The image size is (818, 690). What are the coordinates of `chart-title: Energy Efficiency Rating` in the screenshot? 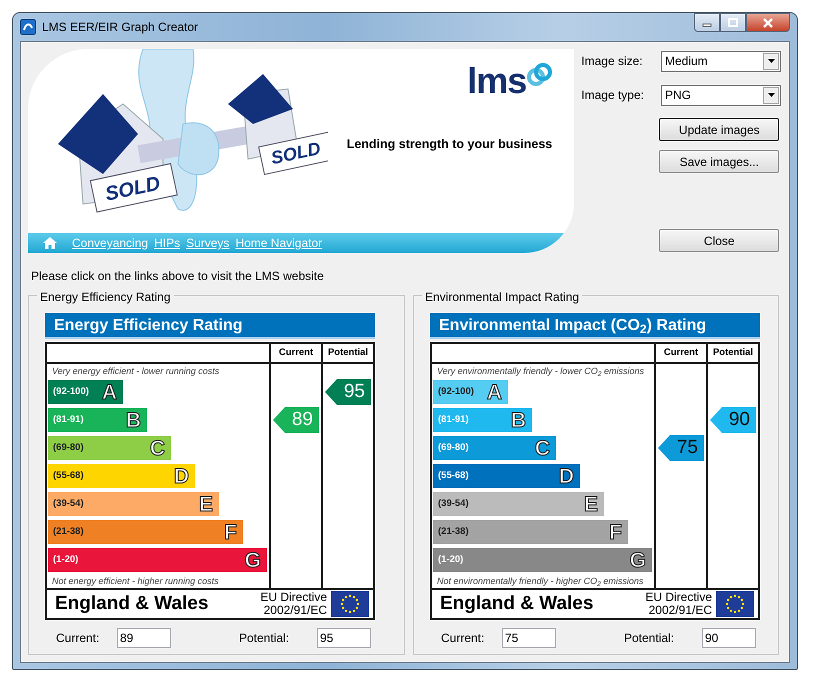 It's located at (210, 326).